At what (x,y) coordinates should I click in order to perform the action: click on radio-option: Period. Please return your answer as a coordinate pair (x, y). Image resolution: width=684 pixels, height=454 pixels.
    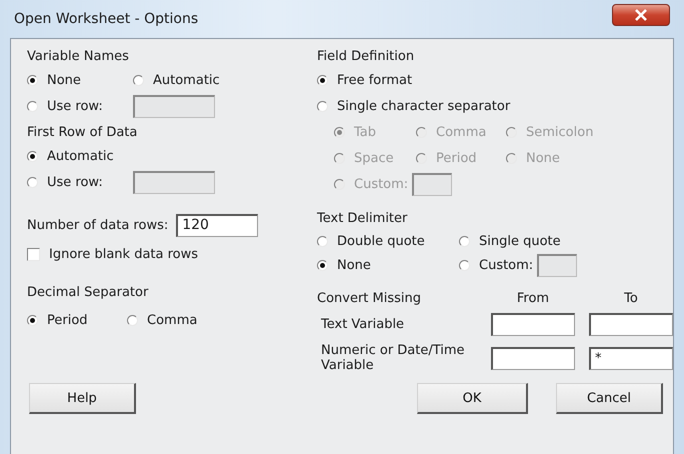
    Looking at the image, I should click on (77, 320).